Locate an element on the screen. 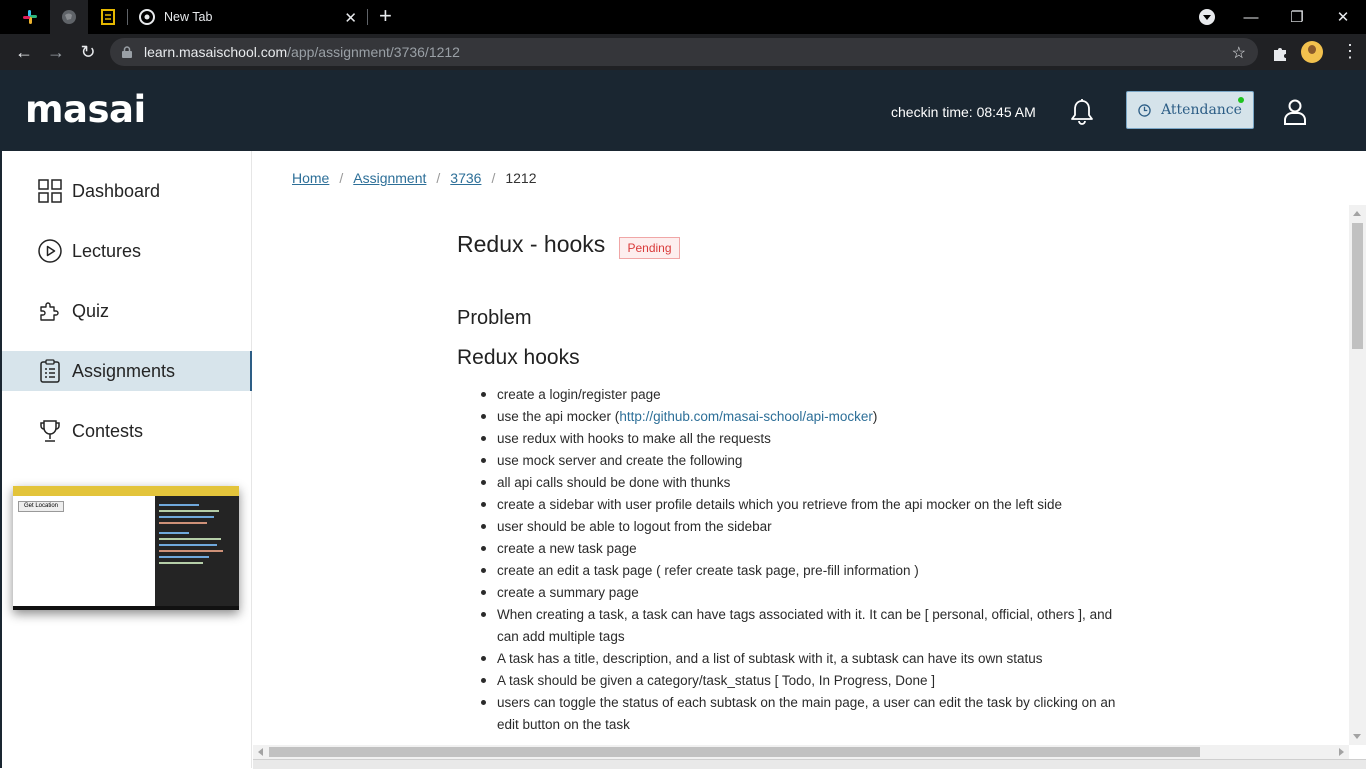 The height and width of the screenshot is (769, 1366). clipboard-icon is located at coordinates (50, 371).